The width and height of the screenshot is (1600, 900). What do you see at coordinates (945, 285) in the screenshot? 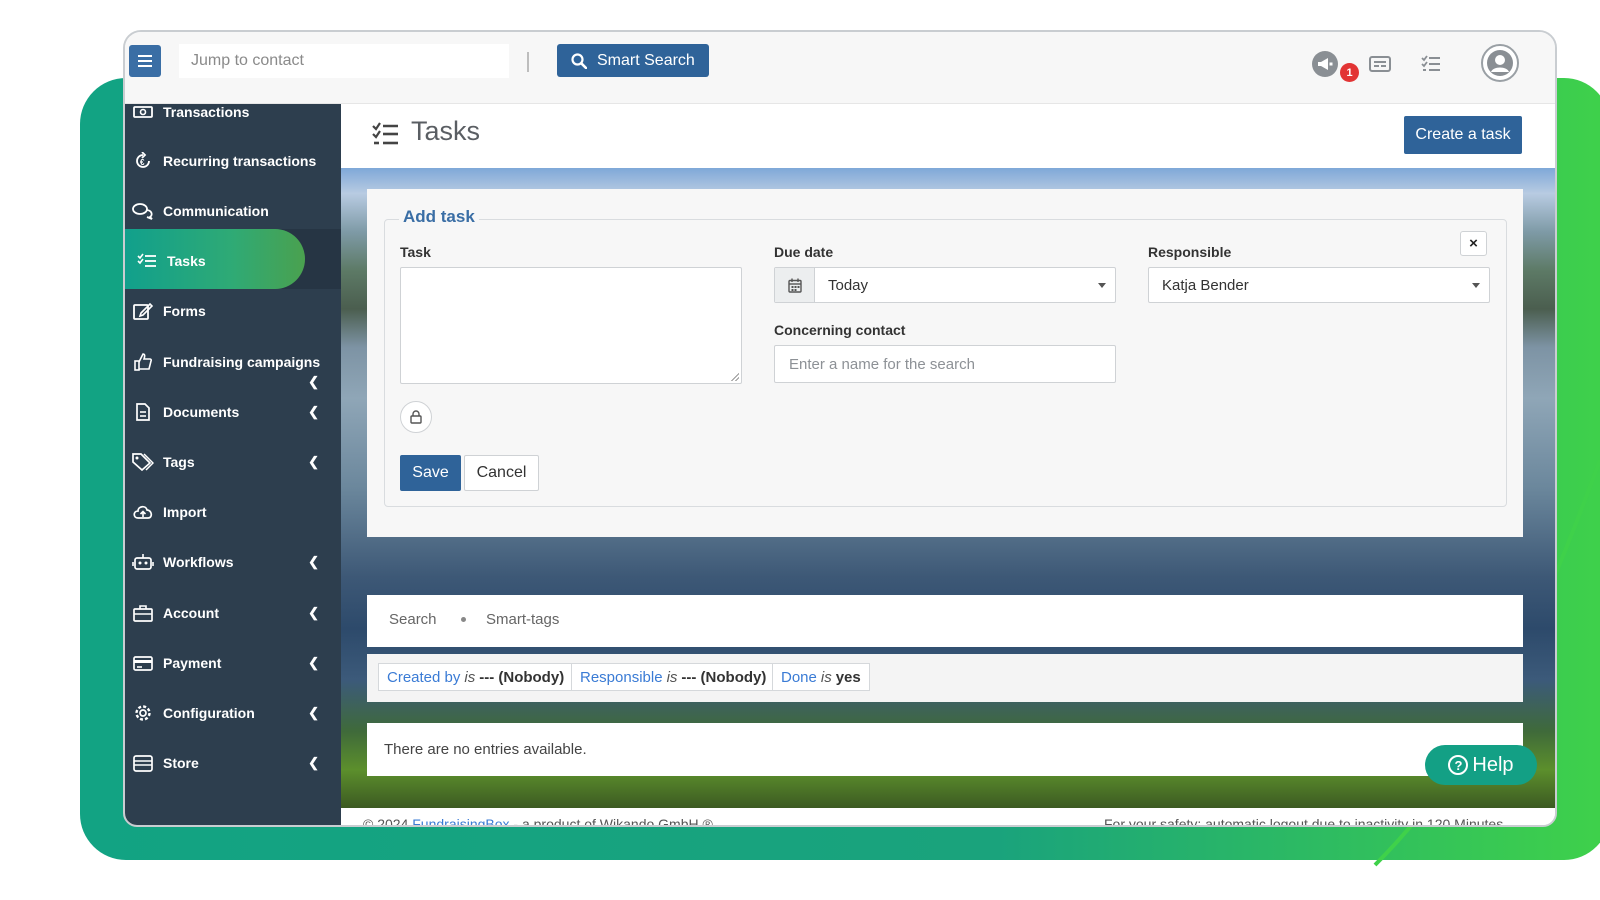
I see `due-date-select: Today` at bounding box center [945, 285].